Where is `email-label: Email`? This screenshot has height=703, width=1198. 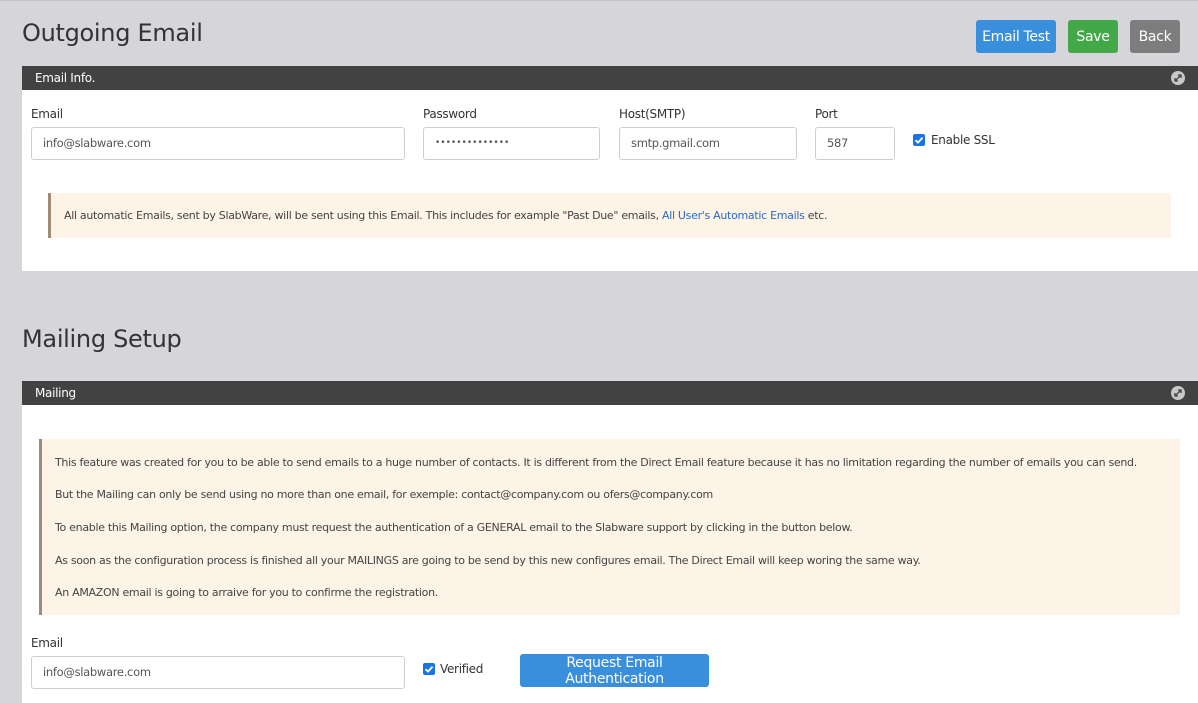 email-label: Email is located at coordinates (47, 114).